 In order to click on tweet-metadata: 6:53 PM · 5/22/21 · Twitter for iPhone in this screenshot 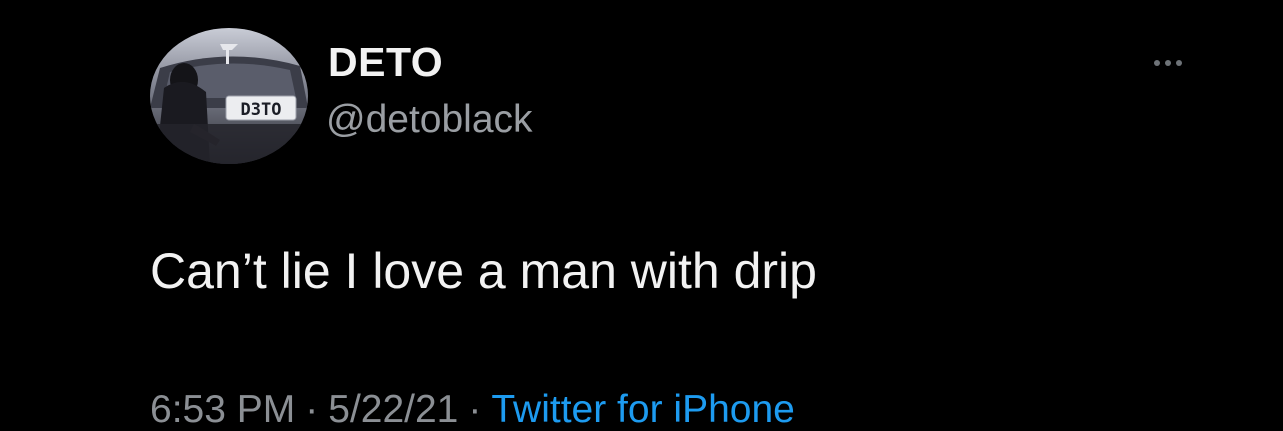, I will do `click(472, 409)`.